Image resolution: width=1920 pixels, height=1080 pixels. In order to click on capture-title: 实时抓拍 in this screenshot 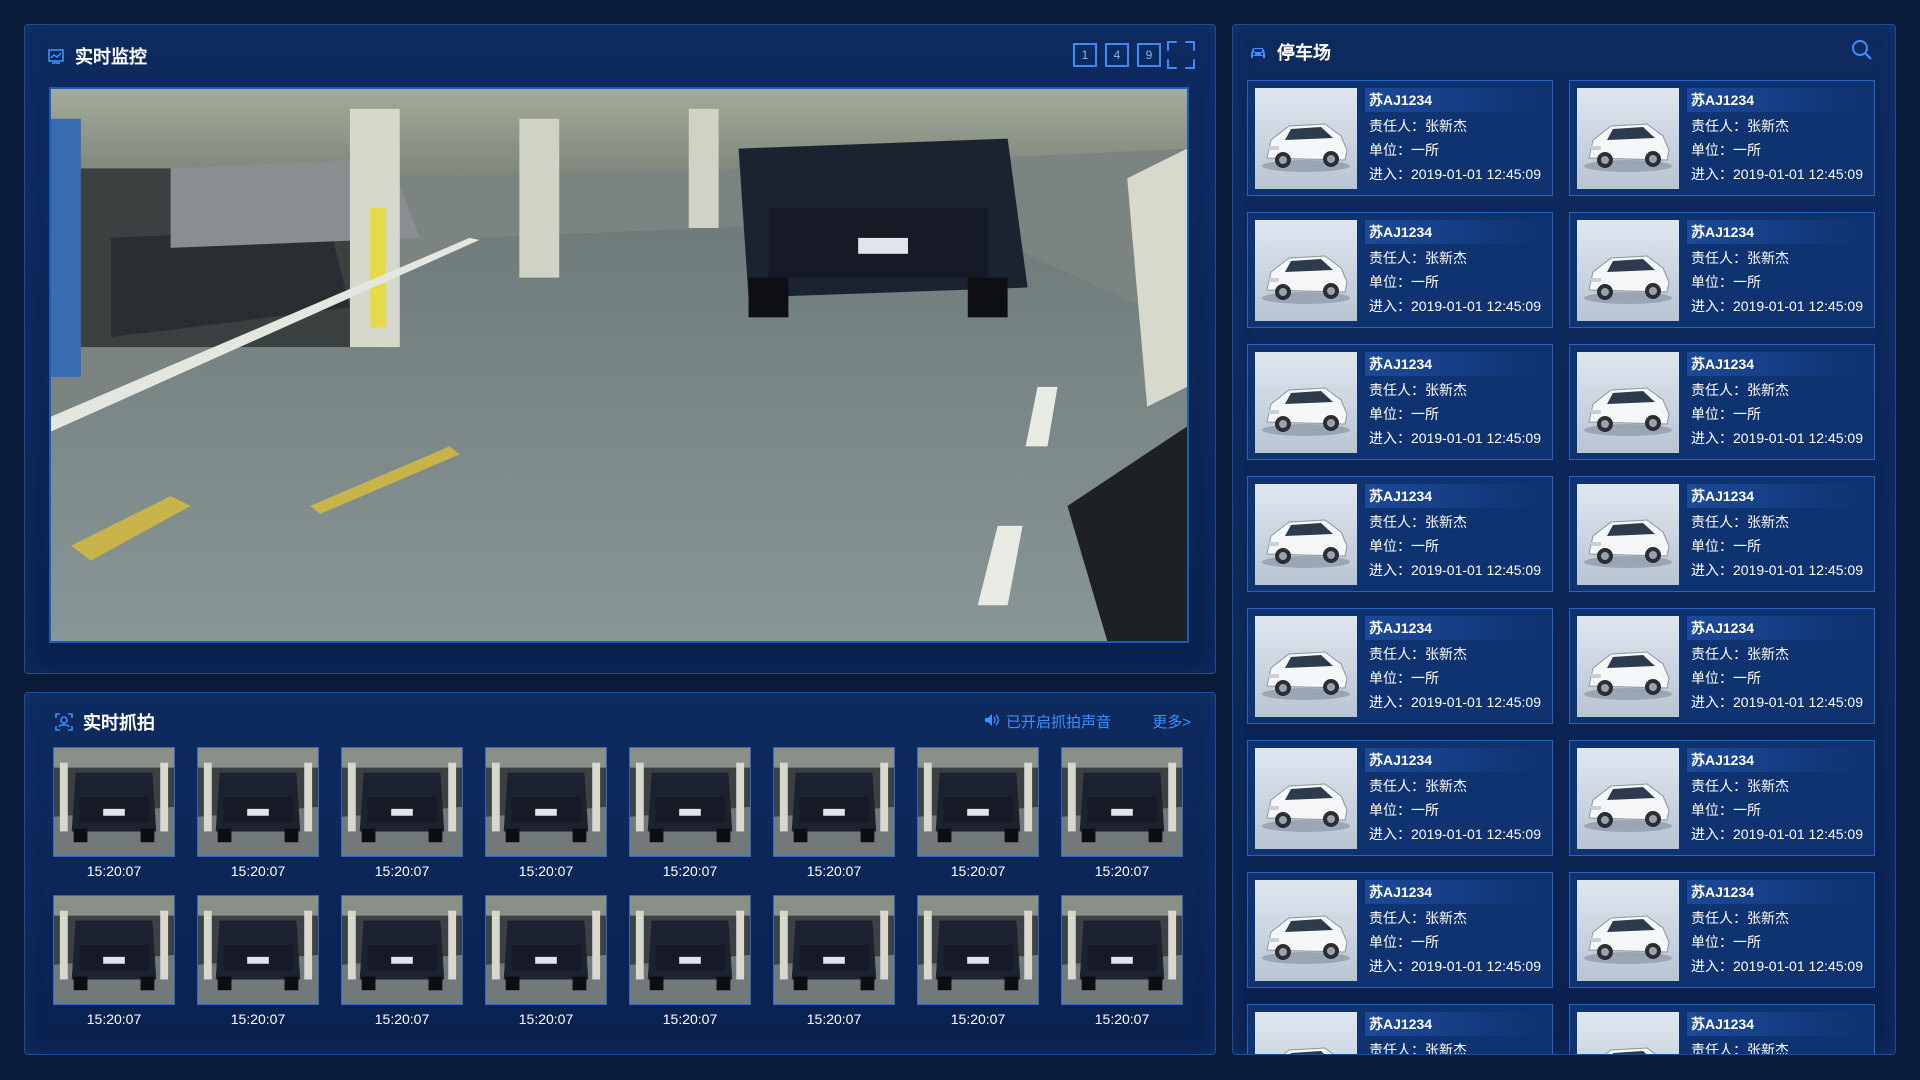, I will do `click(119, 723)`.